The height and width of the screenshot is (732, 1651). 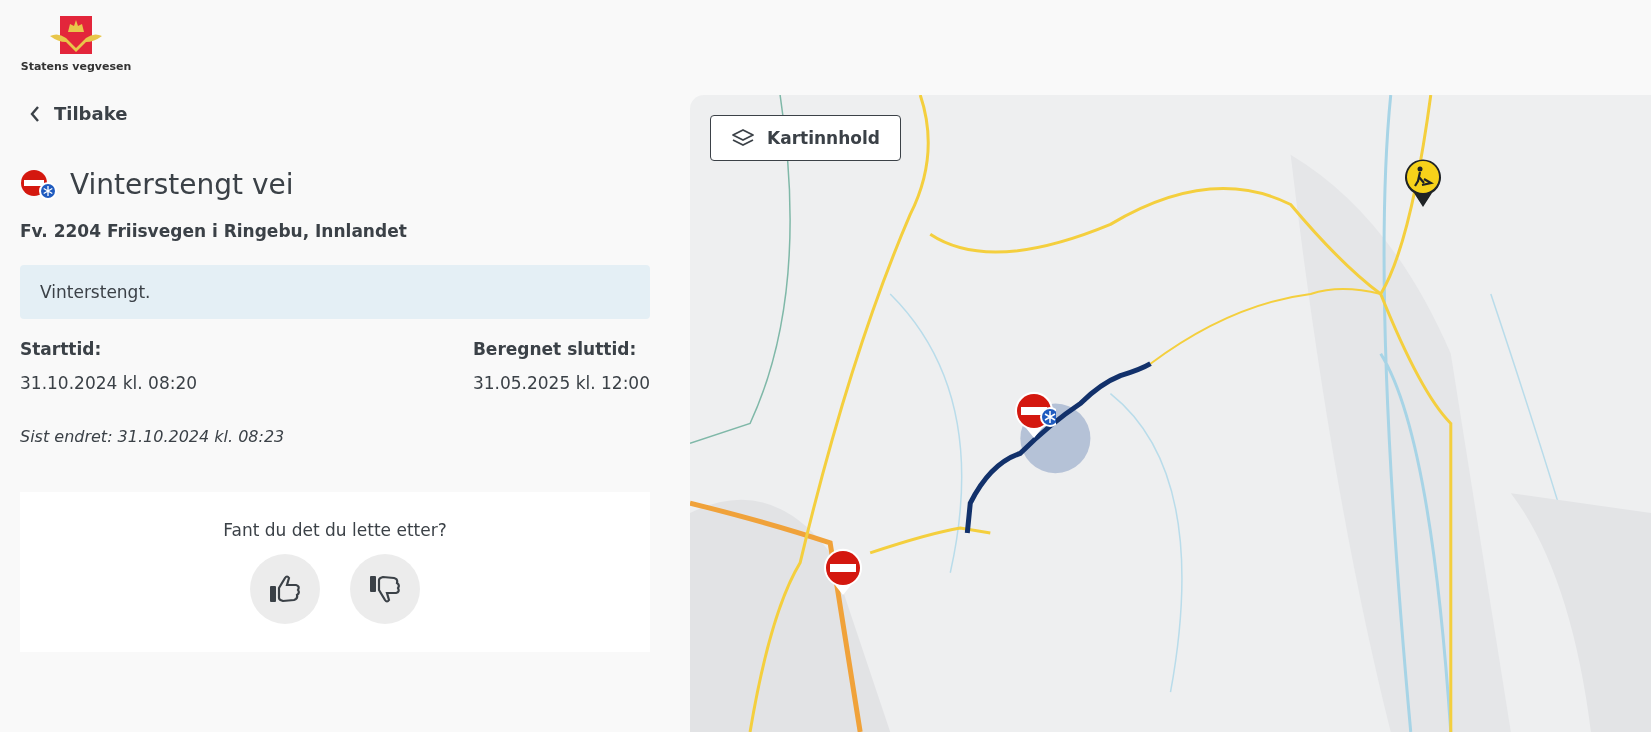 What do you see at coordinates (805, 138) in the screenshot?
I see `map-layers-button: Kartinnhold` at bounding box center [805, 138].